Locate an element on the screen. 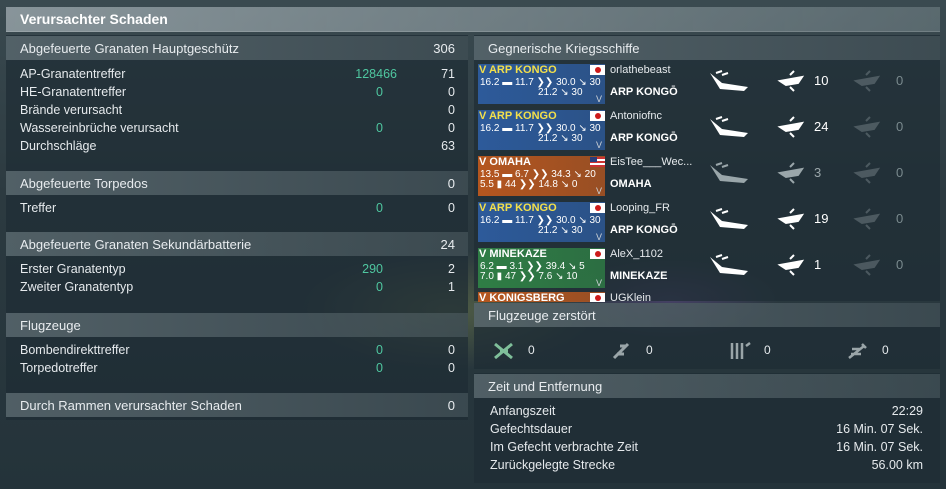 Image resolution: width=946 pixels, height=489 pixels. ship-card: V KONIGSBERG is located at coordinates (541, 297).